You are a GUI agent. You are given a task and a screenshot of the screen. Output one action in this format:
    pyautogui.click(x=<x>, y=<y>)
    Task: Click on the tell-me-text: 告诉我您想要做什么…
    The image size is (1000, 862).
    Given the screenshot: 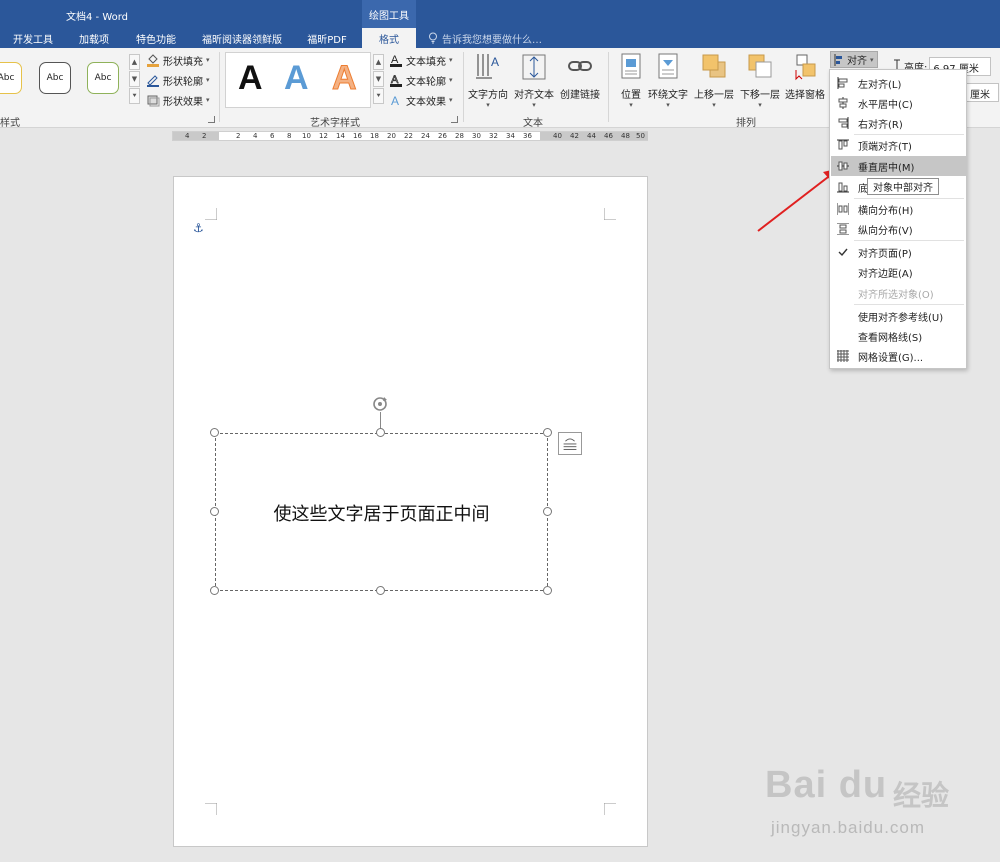 What is the action you would take?
    pyautogui.click(x=492, y=40)
    